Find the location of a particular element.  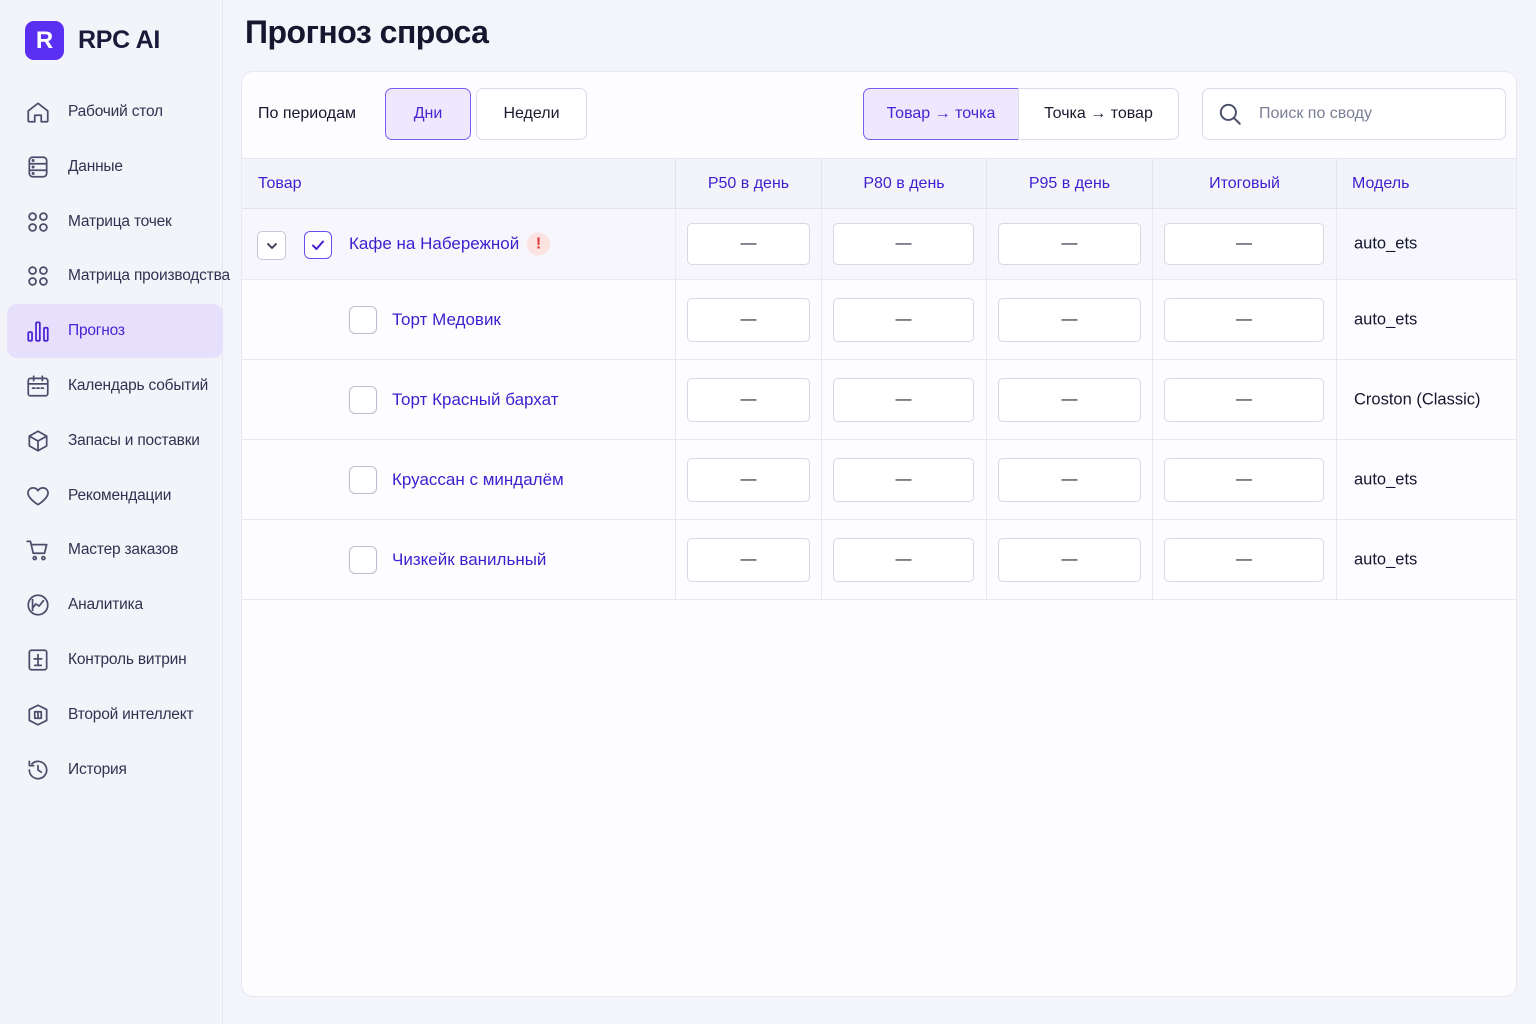

p95-cell: — is located at coordinates (1070, 399).